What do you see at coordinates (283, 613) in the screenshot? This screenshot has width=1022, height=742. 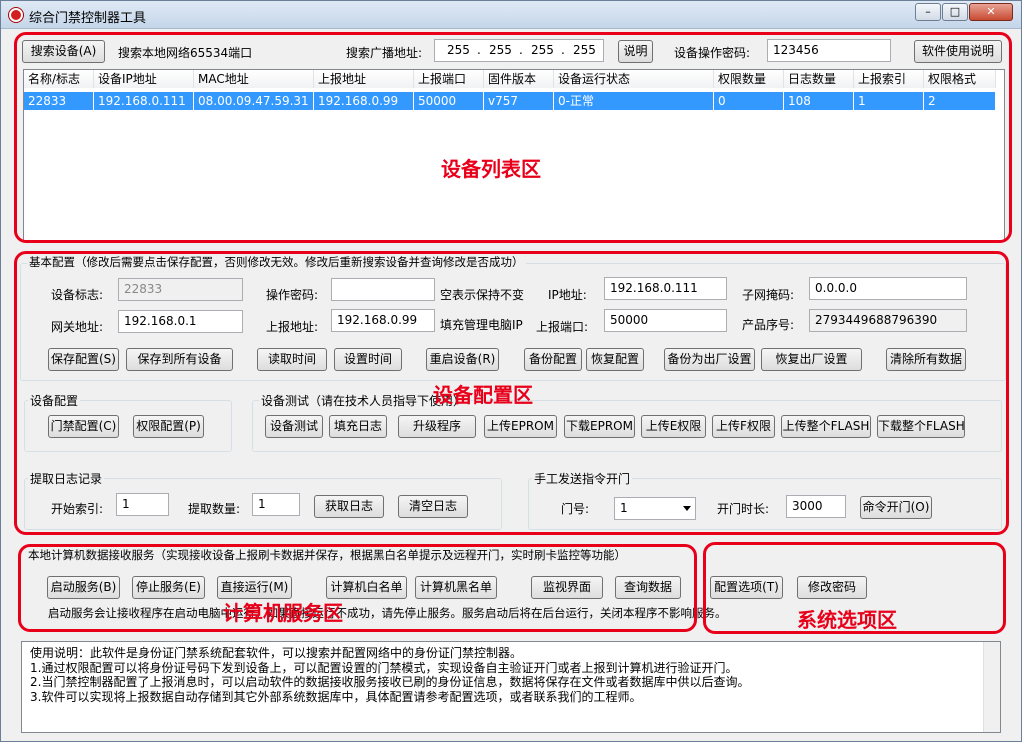 I see `pc-service-annotation: 计算机服务区` at bounding box center [283, 613].